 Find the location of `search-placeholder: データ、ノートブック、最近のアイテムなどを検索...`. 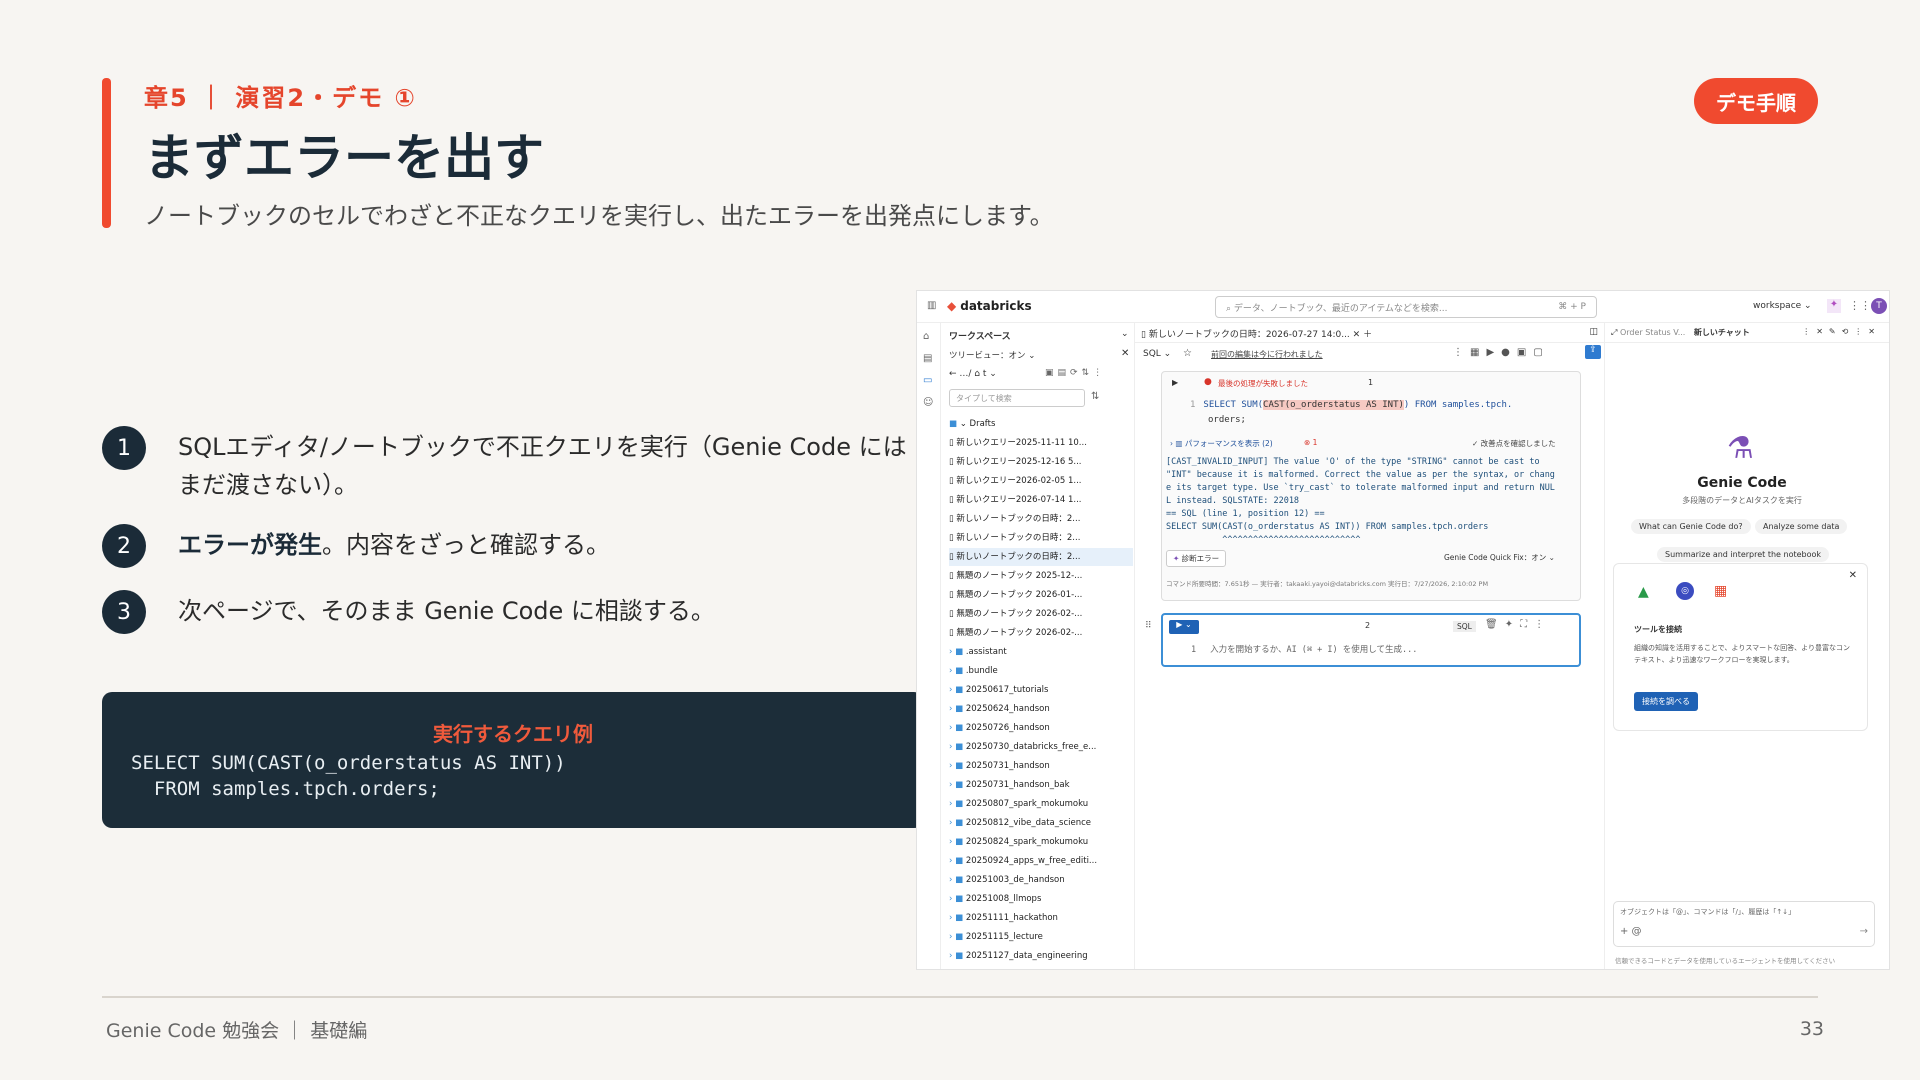

search-placeholder: データ、ノートブック、最近のアイテムなどを検索... is located at coordinates (1340, 309).